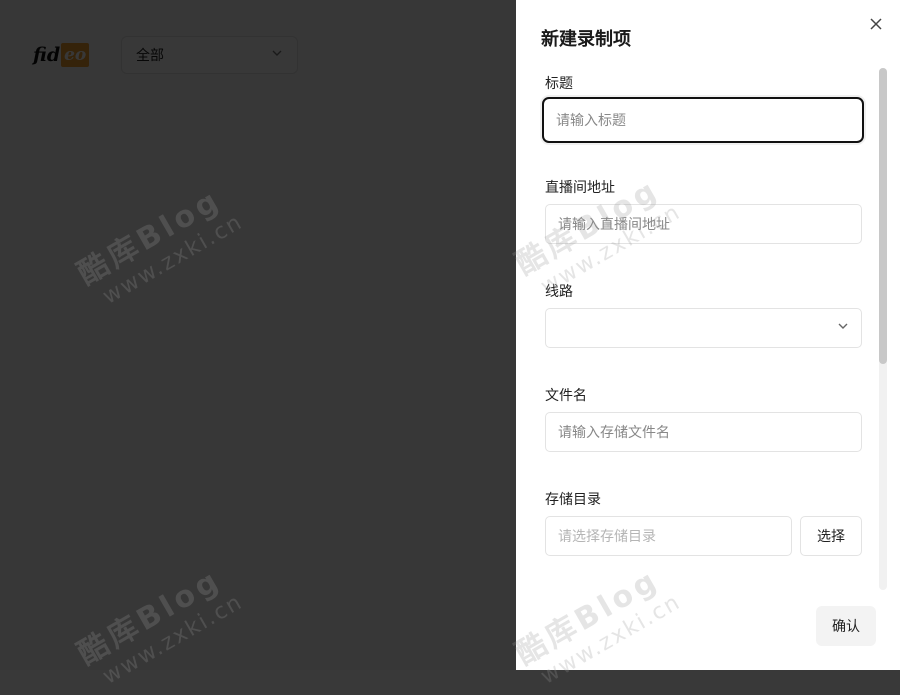 Image resolution: width=900 pixels, height=695 pixels. I want to click on scrollbar-thumb, so click(883, 216).